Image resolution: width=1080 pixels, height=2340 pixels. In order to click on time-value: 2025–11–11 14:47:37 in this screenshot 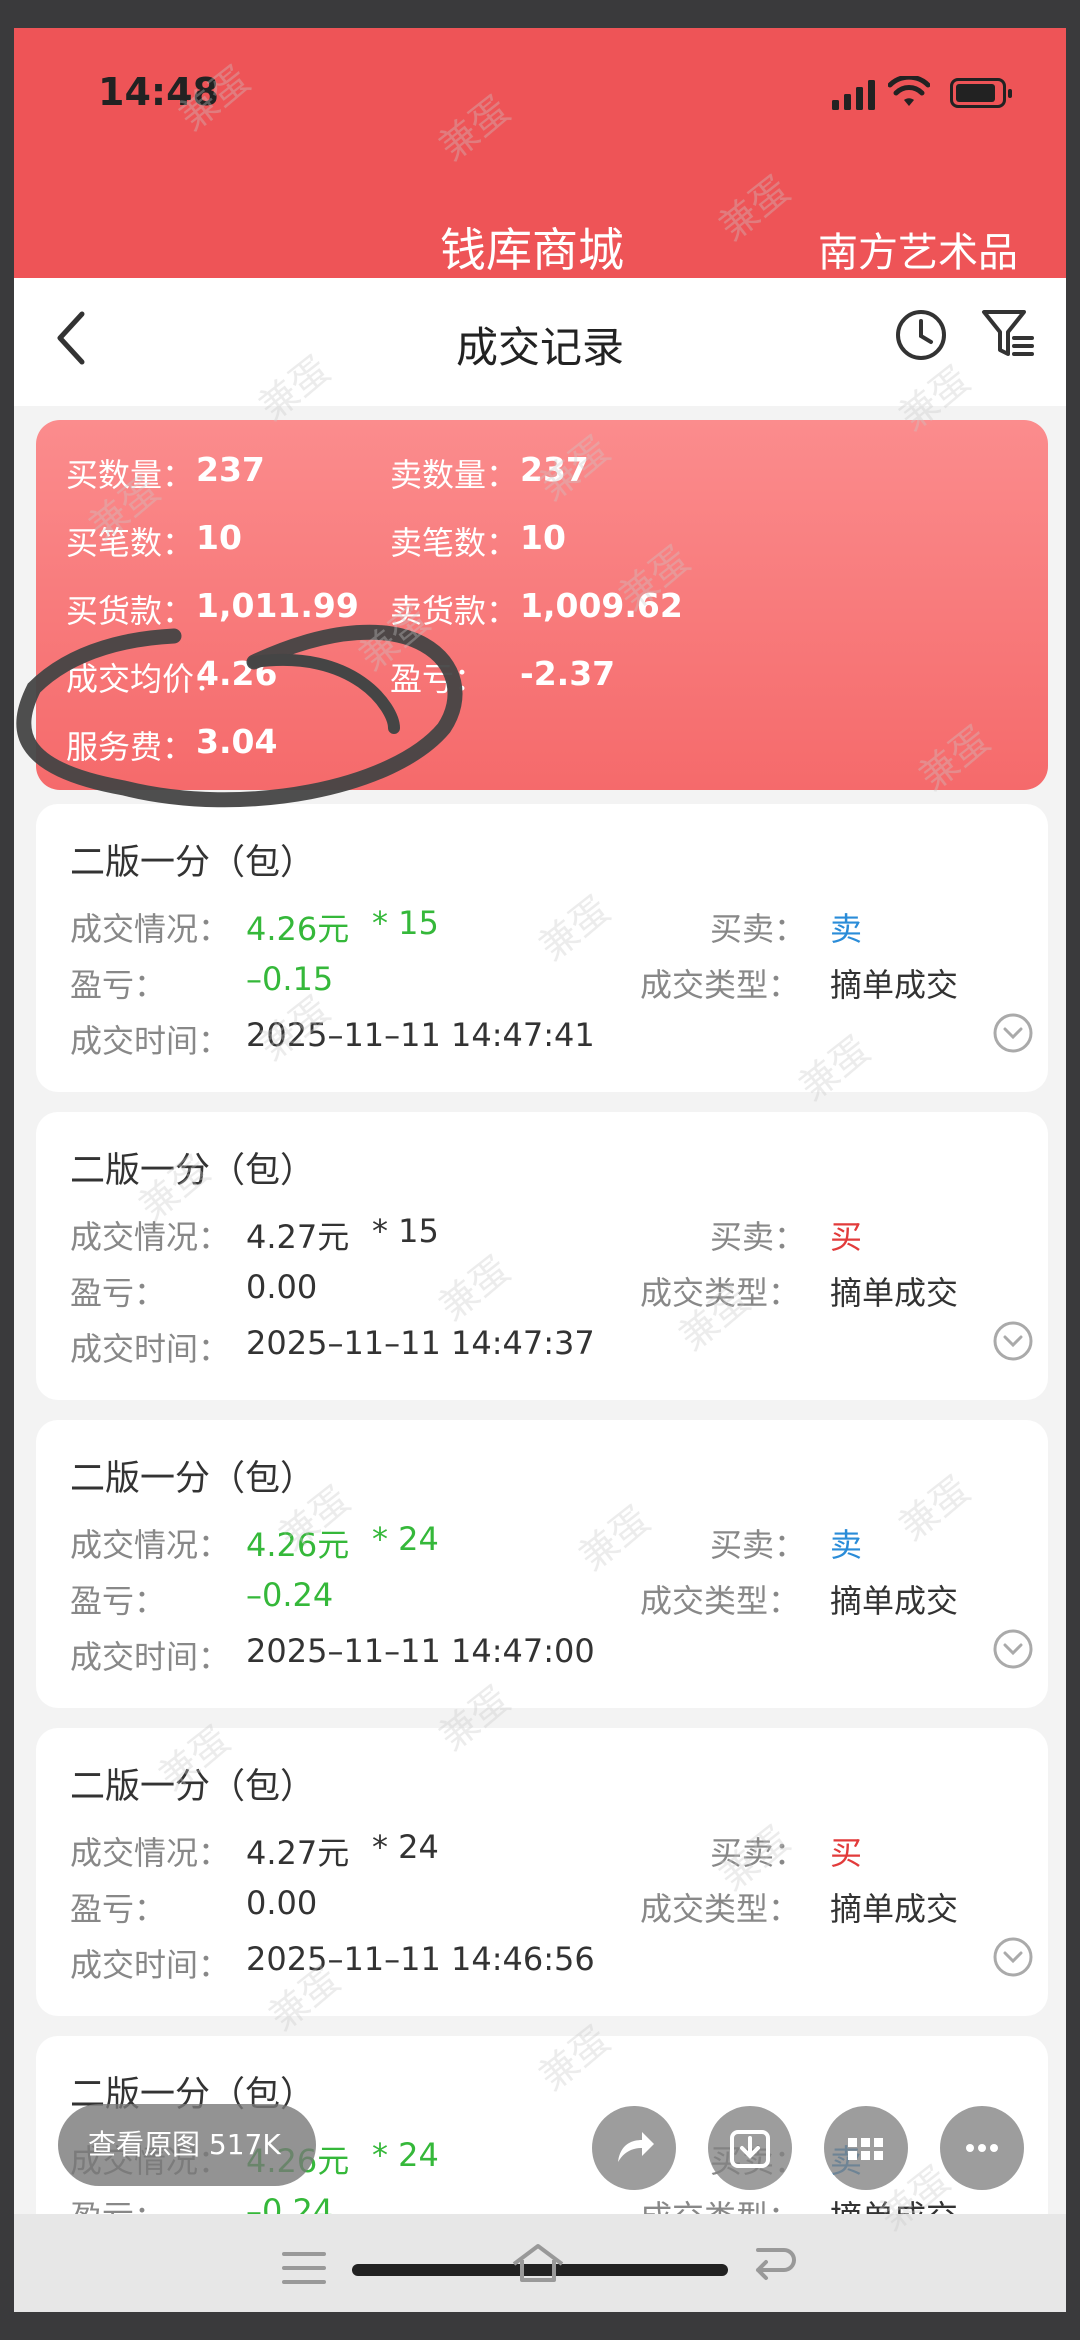, I will do `click(420, 1343)`.